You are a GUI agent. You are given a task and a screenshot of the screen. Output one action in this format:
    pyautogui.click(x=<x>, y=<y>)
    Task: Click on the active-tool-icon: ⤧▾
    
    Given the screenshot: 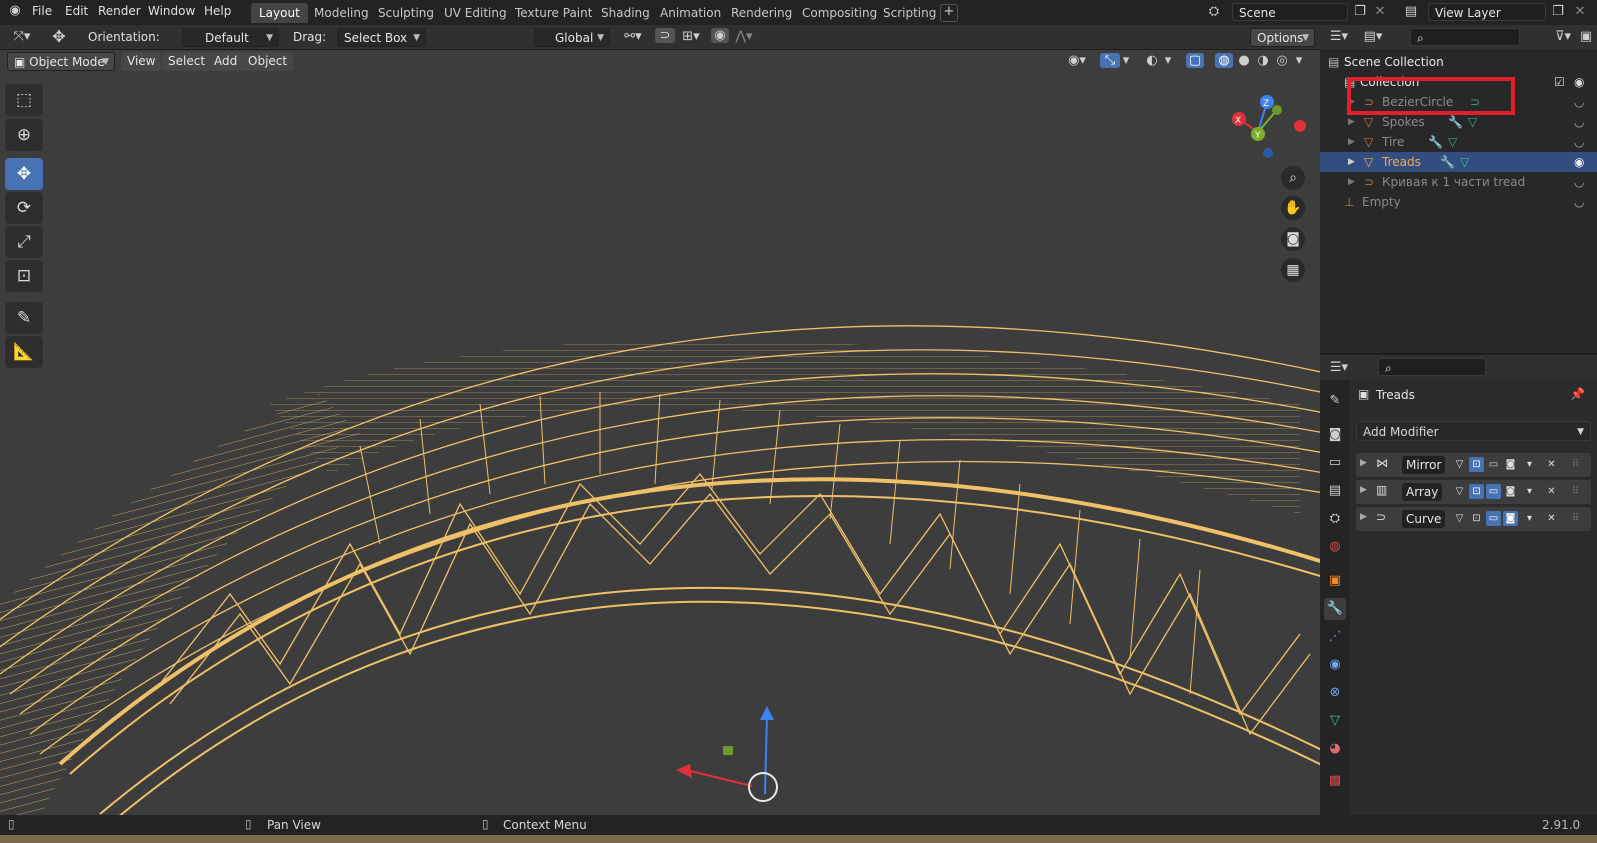 What is the action you would take?
    pyautogui.click(x=22, y=36)
    